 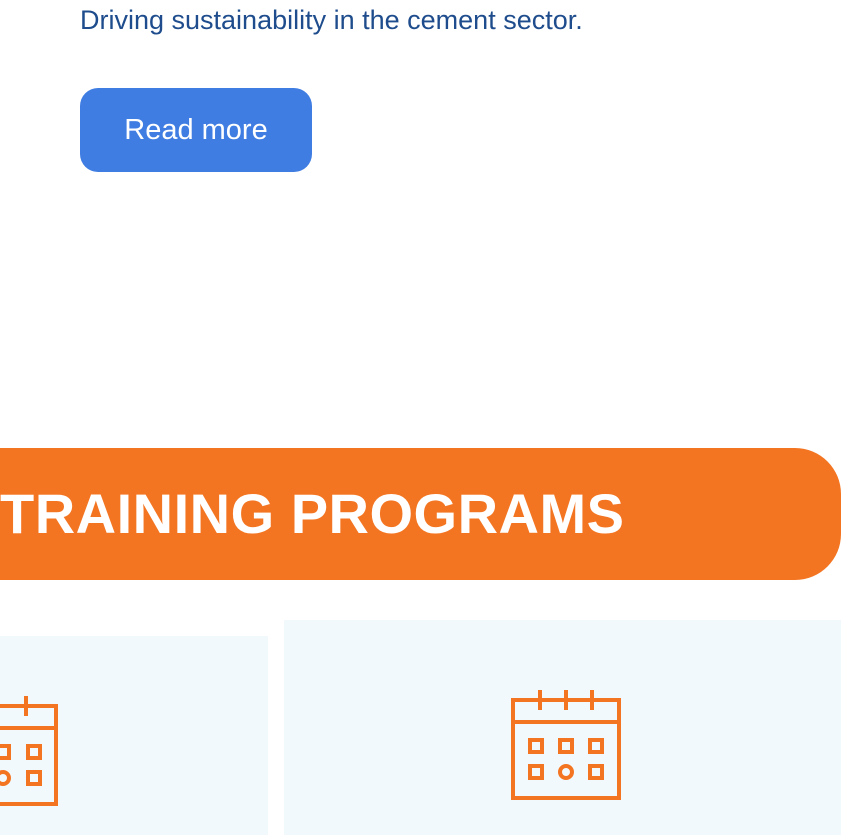 What do you see at coordinates (196, 130) in the screenshot?
I see `read-more-button: Read more` at bounding box center [196, 130].